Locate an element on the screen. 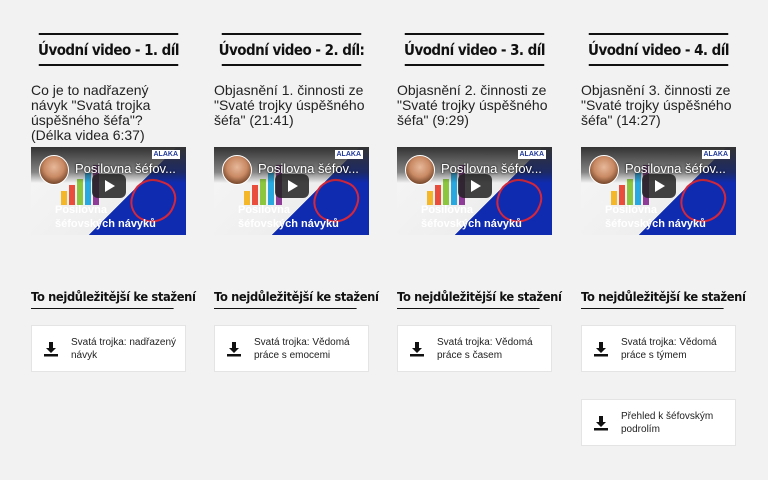 The width and height of the screenshot is (768, 480). download-label: Svatá trojka: nadřazený návyk is located at coordinates (124, 348).